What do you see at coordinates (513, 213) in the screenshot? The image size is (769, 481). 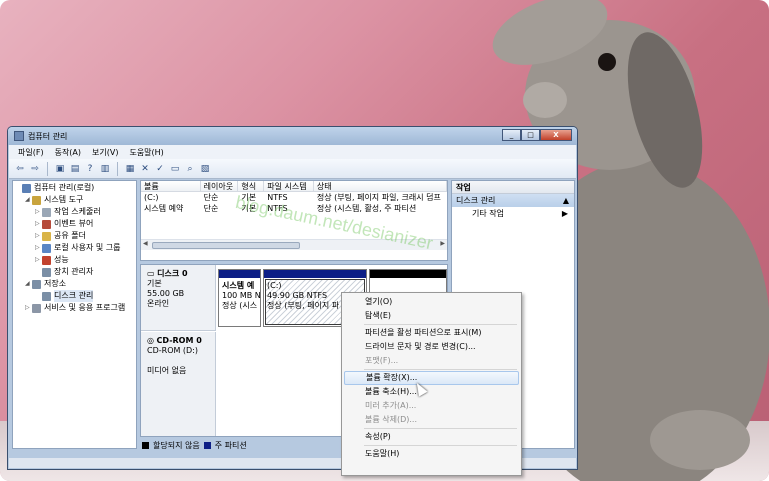 I see `actions-more: 기타 작업 ▶` at bounding box center [513, 213].